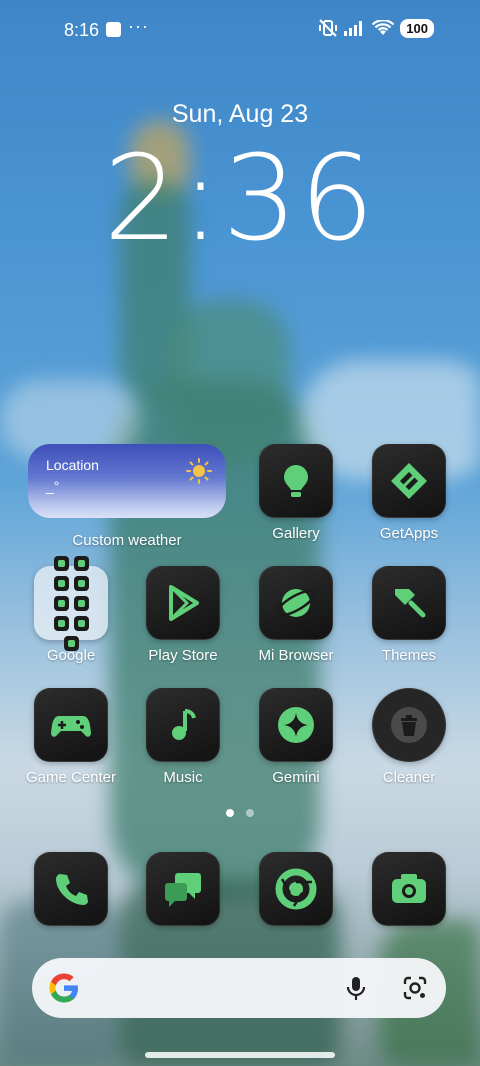 The width and height of the screenshot is (480, 1066). I want to click on google-folder-icon, so click(71, 603).